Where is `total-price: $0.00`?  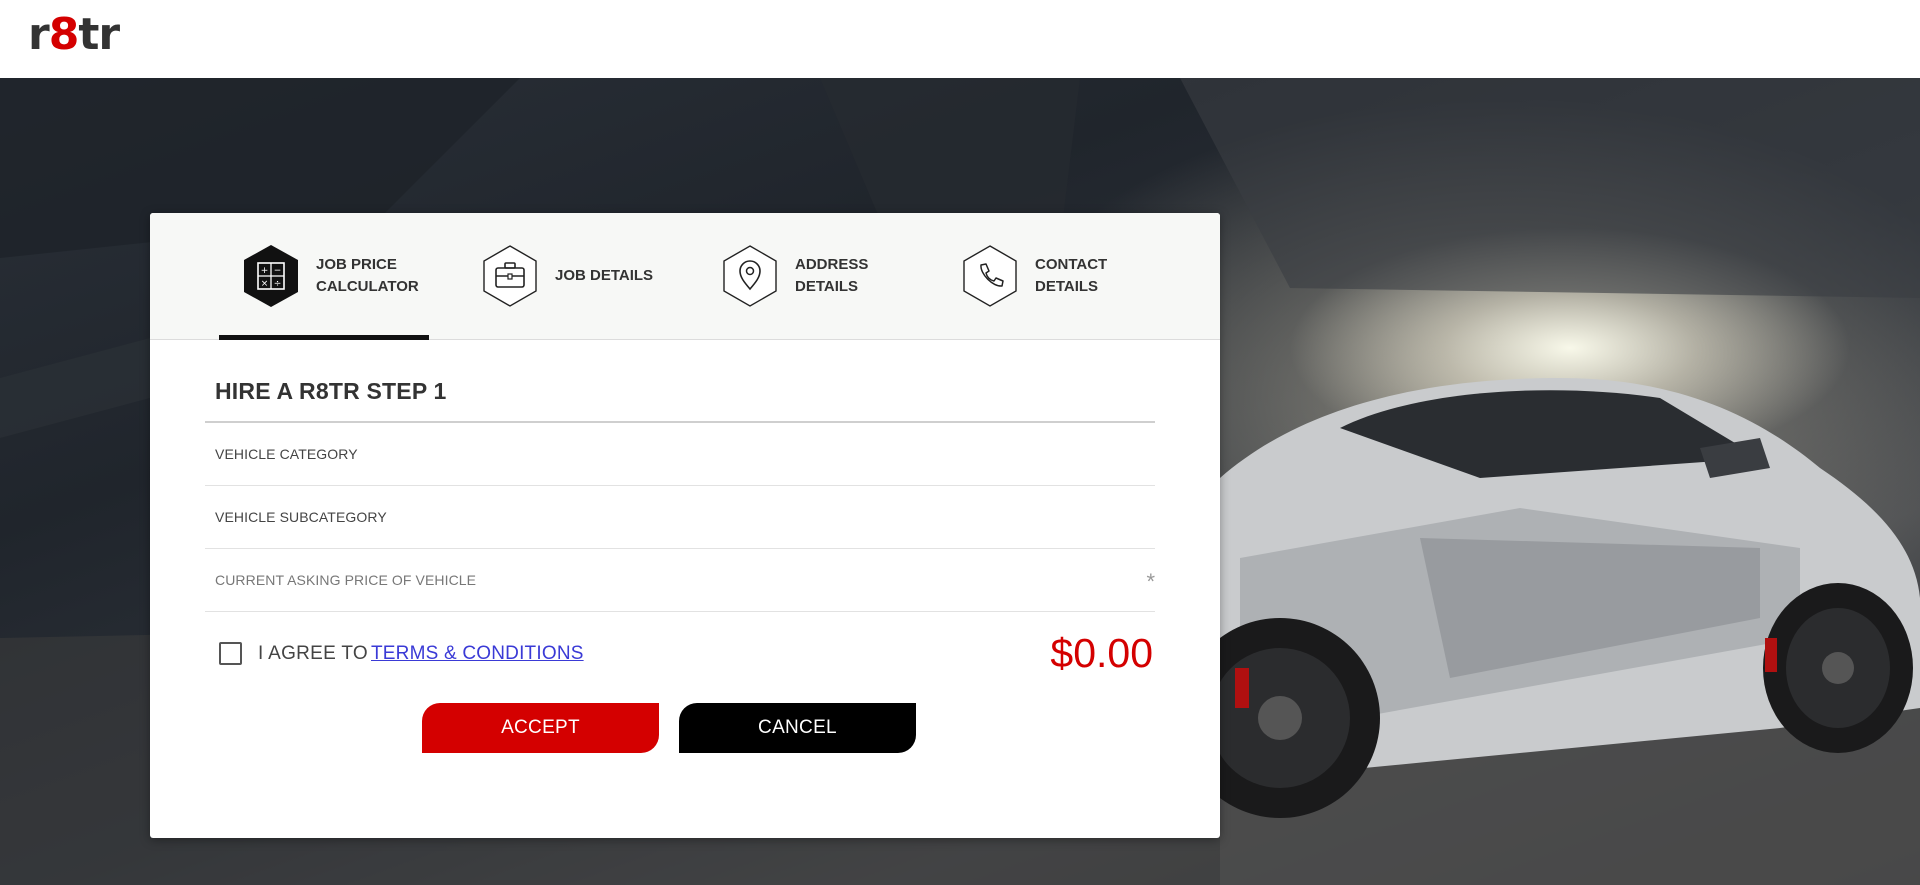 total-price: $0.00 is located at coordinates (1101, 653).